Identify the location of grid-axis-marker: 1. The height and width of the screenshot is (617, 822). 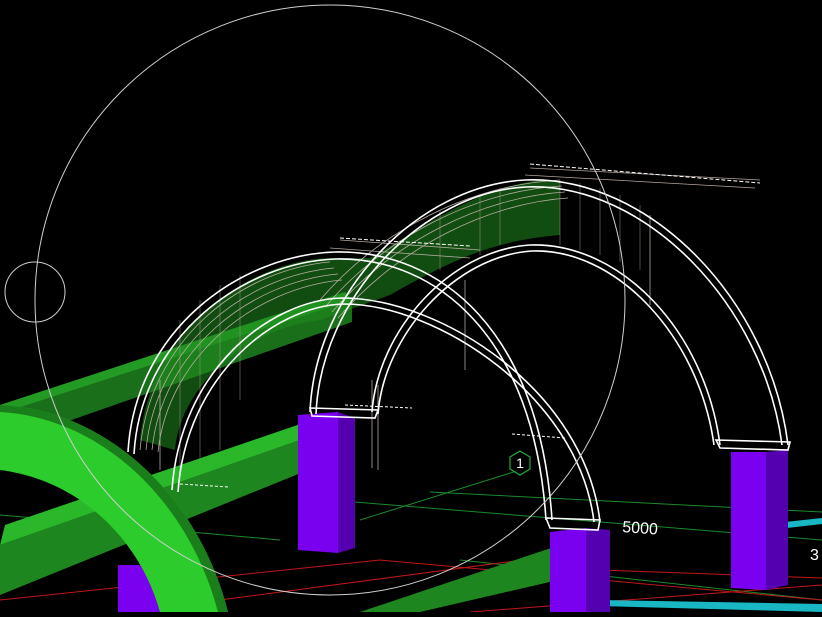
(520, 463).